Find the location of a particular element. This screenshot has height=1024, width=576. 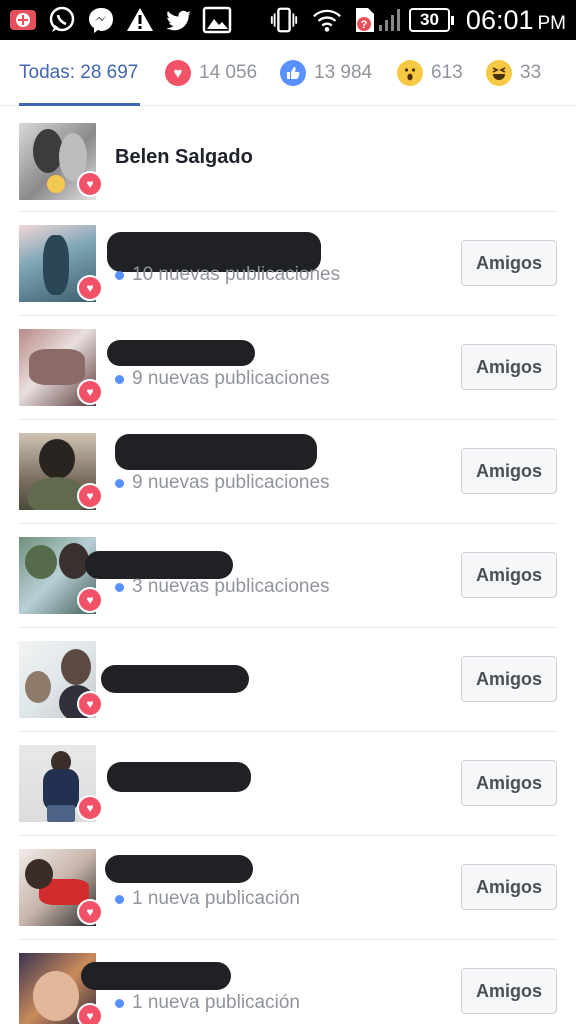

tab-haha-count: 33 is located at coordinates (531, 72).